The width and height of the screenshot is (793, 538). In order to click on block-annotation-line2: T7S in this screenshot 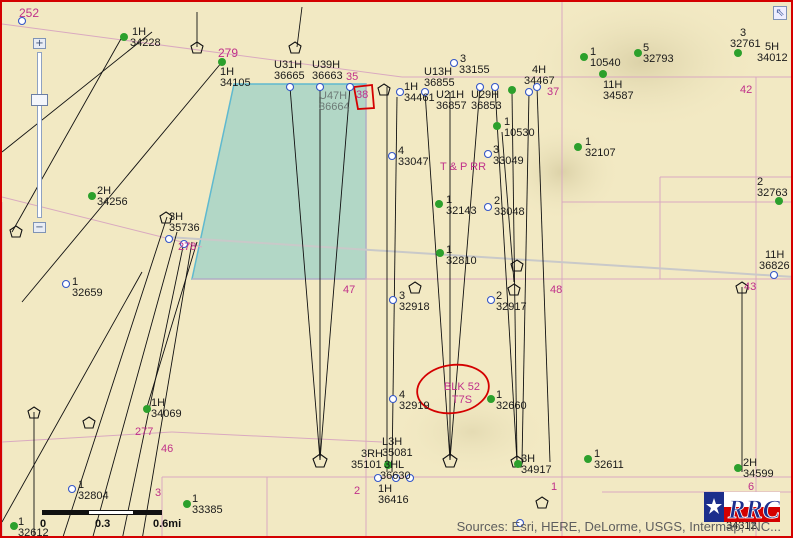, I will do `click(462, 400)`.